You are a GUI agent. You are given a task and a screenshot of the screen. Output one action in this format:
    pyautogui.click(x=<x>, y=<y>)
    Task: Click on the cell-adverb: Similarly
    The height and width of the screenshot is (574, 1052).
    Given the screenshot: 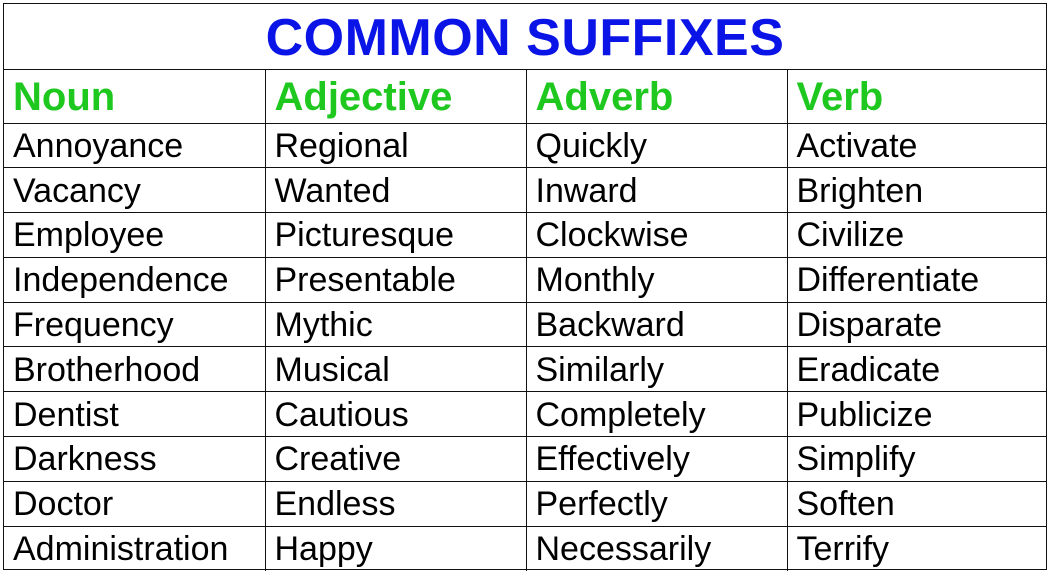 What is the action you would take?
    pyautogui.click(x=656, y=369)
    